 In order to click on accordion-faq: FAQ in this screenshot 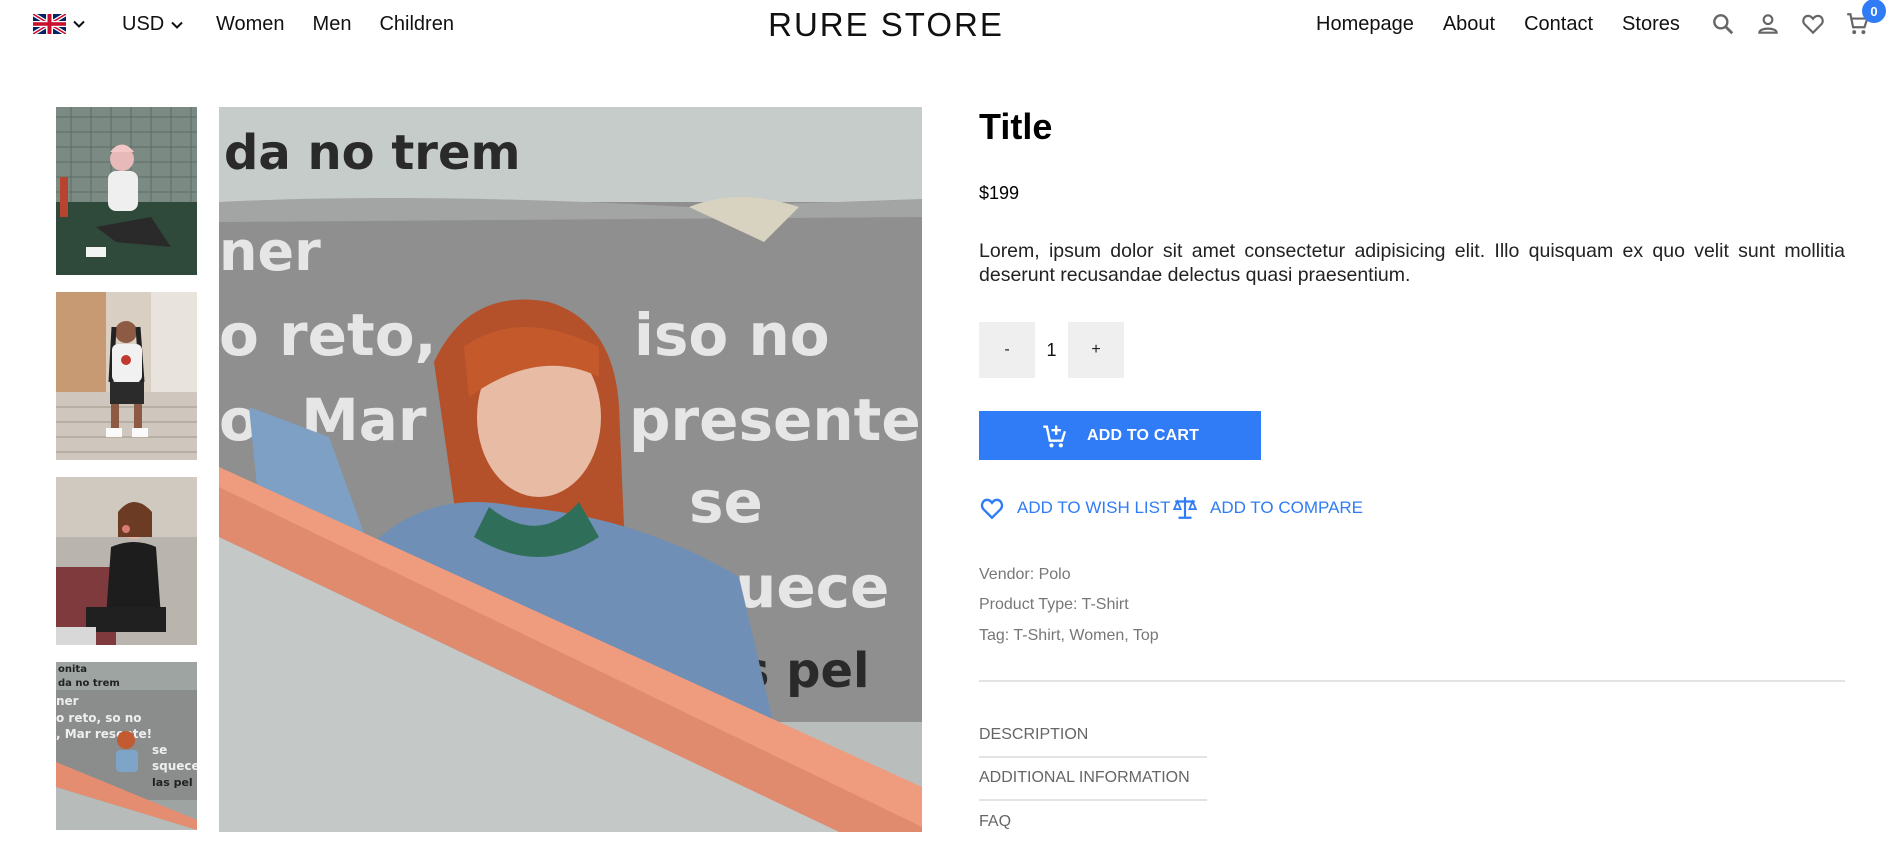, I will do `click(1093, 822)`.